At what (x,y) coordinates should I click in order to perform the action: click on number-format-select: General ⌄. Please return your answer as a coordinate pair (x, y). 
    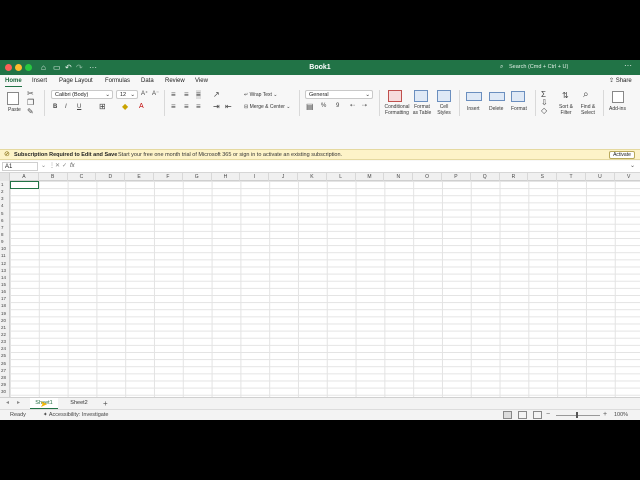
    Looking at the image, I should click on (339, 94).